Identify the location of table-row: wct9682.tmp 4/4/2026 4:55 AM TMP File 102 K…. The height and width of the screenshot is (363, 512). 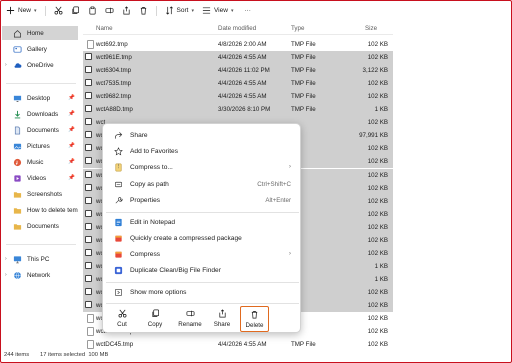
(238, 97).